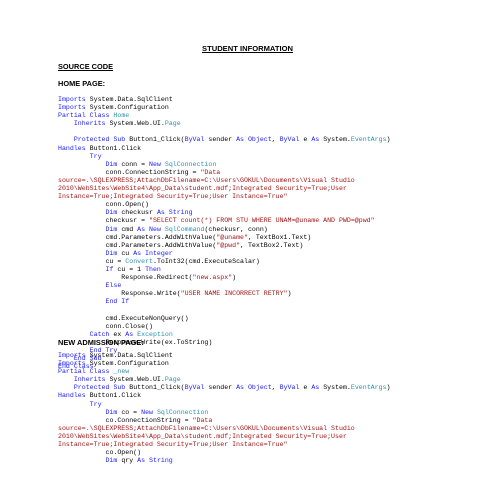 Image resolution: width=495 pixels, height=495 pixels. I want to click on code-line: conn.Close(), so click(273, 327).